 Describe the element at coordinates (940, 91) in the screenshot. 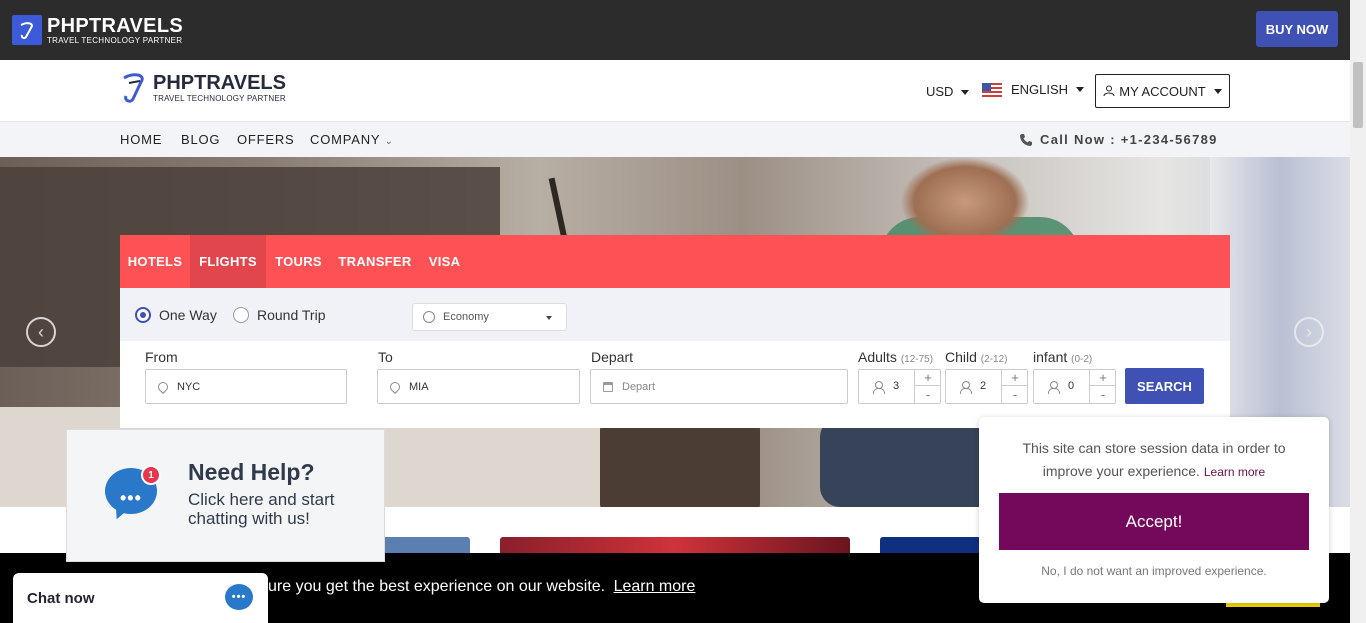

I see `currency-label: USD` at that location.